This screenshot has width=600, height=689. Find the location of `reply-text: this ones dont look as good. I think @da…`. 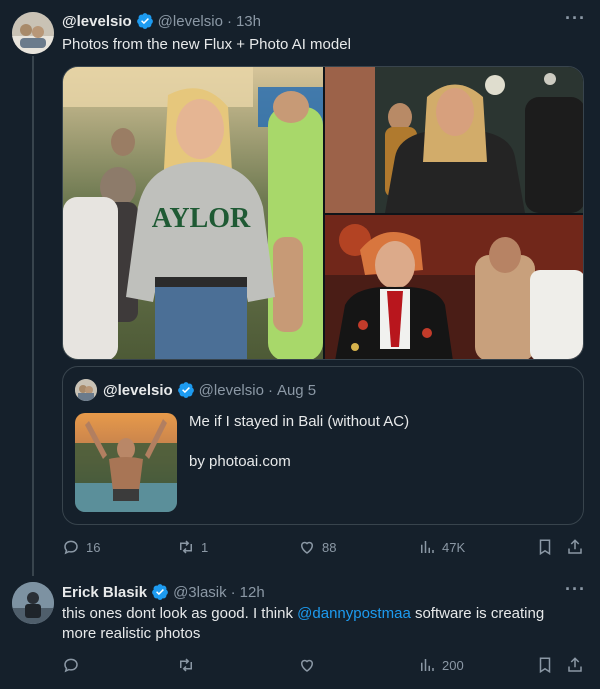

reply-text: this ones dont look as good. I think @da… is located at coordinates (322, 624).